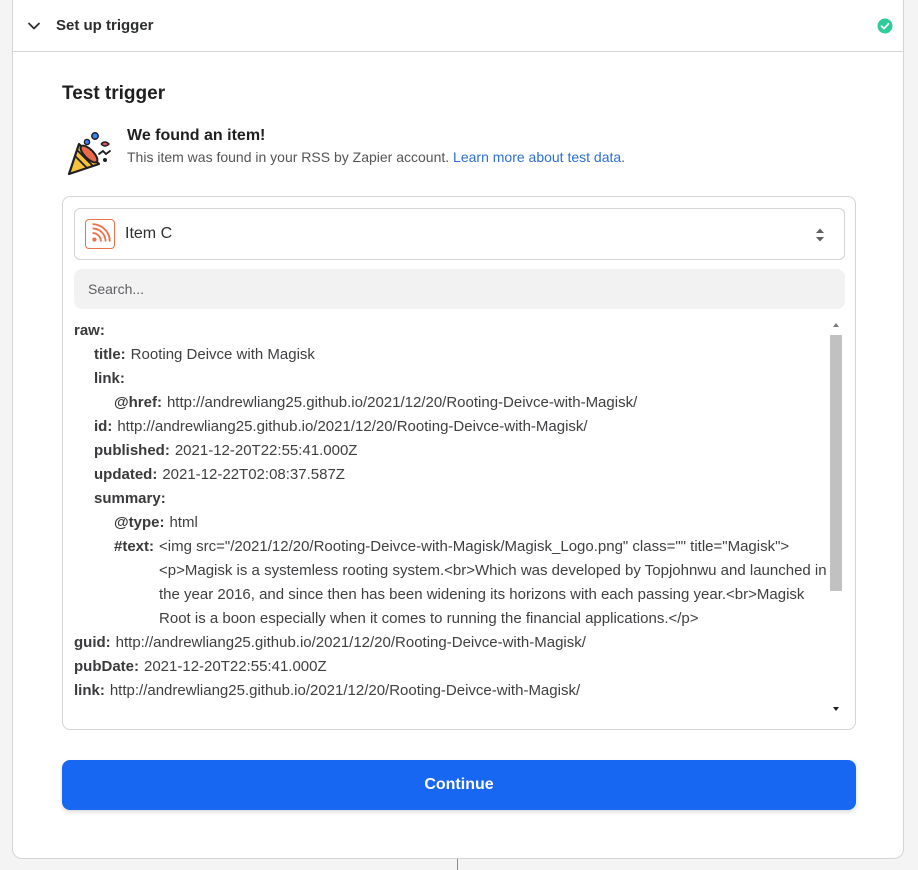  Describe the element at coordinates (149, 233) in the screenshot. I see `selected-item-label: Item C` at that location.